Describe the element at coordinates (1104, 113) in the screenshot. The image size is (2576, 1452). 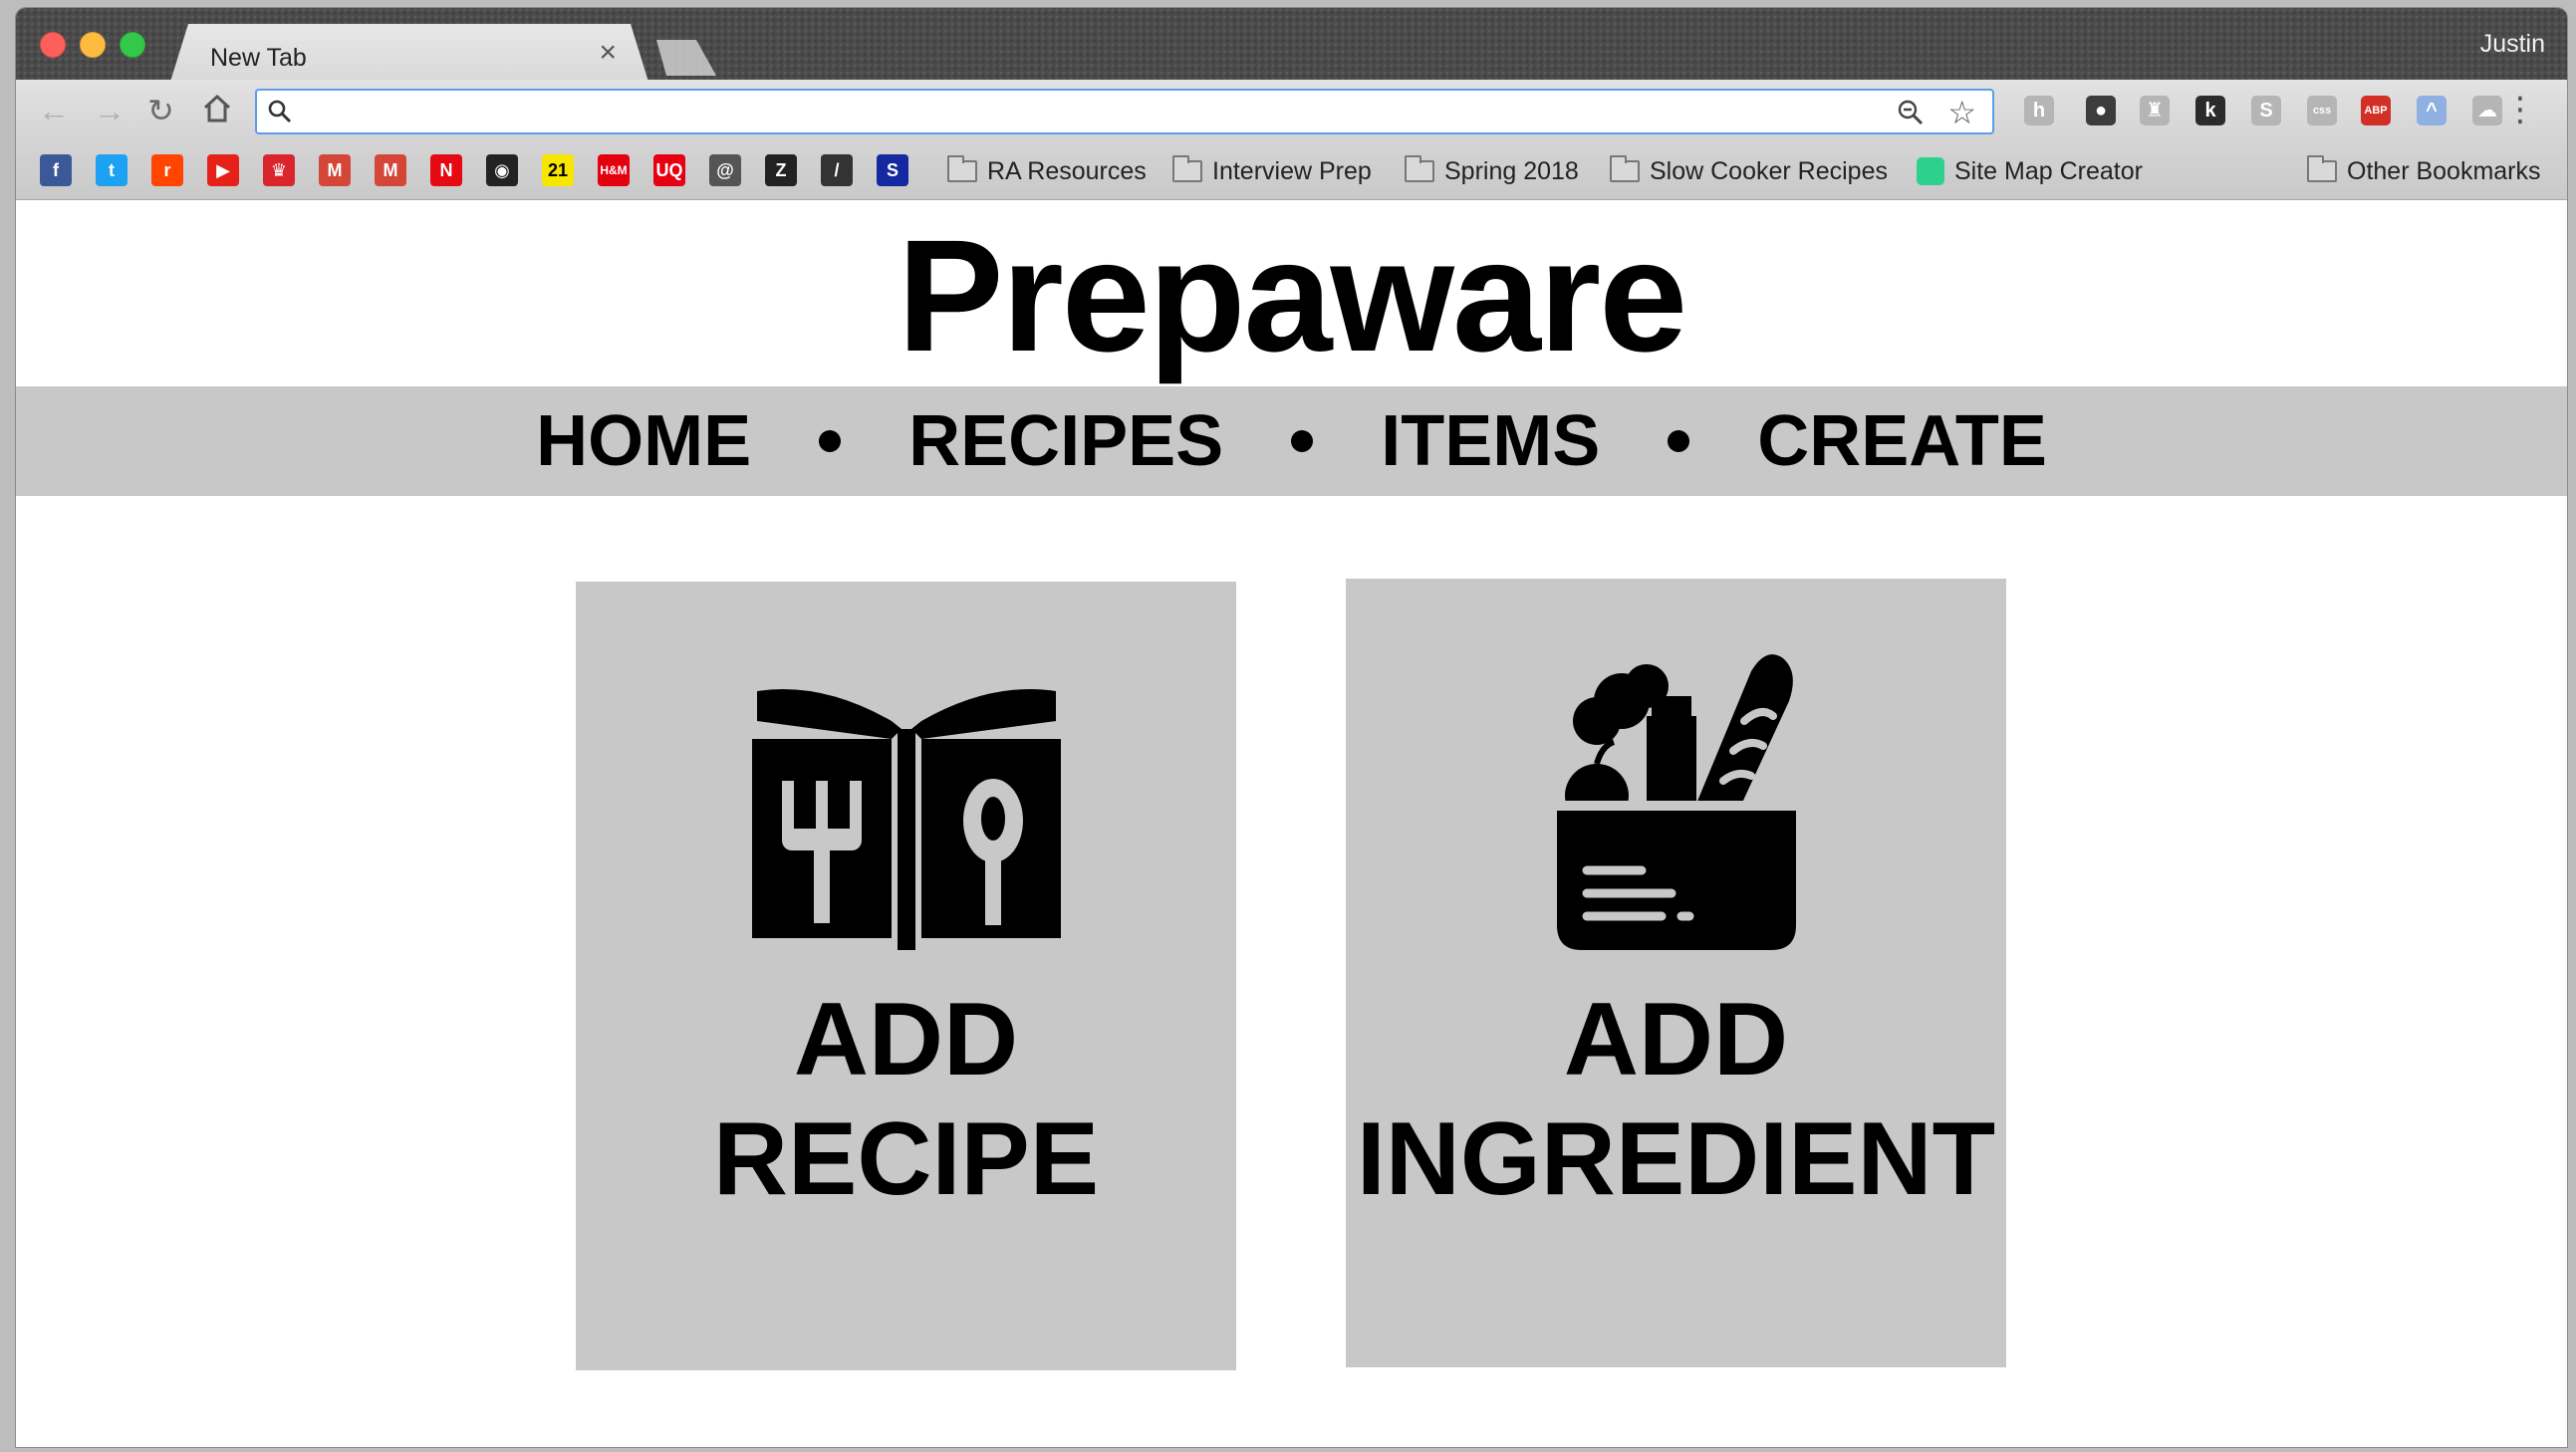
I see `address-input` at that location.